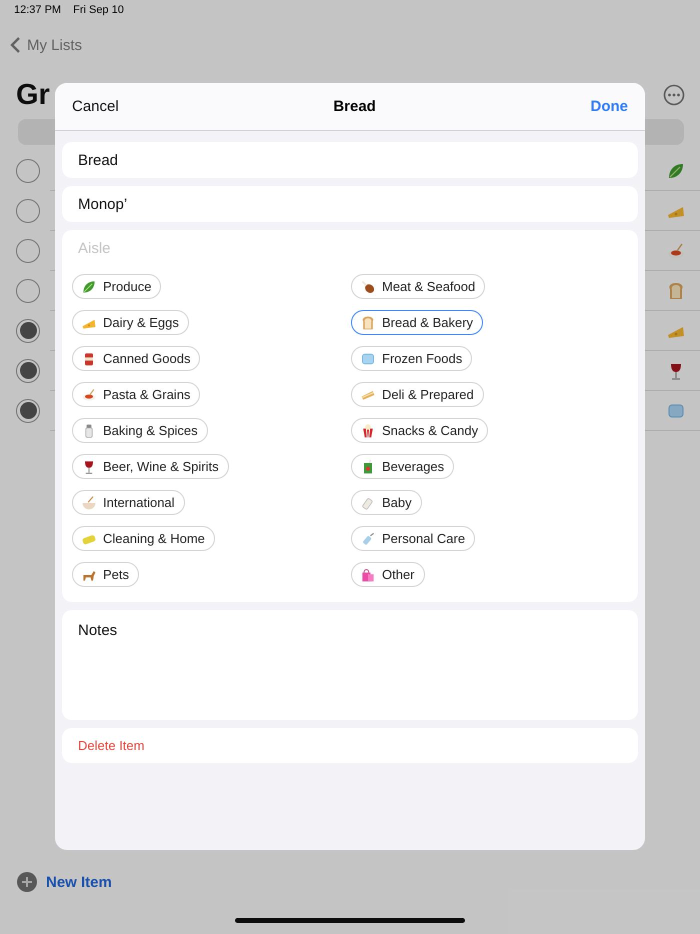 The width and height of the screenshot is (700, 934). I want to click on aisle-chip: Baking & Spices, so click(140, 430).